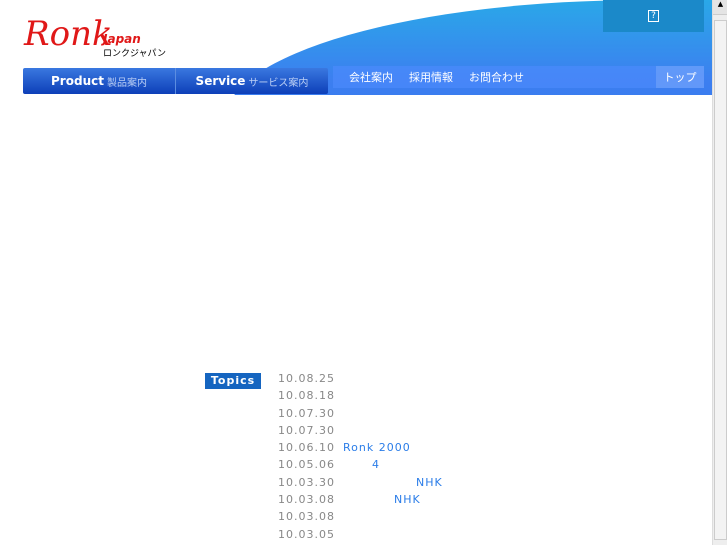 This screenshot has height=545, width=727. What do you see at coordinates (720, 280) in the screenshot?
I see `scrollbar-thumb` at bounding box center [720, 280].